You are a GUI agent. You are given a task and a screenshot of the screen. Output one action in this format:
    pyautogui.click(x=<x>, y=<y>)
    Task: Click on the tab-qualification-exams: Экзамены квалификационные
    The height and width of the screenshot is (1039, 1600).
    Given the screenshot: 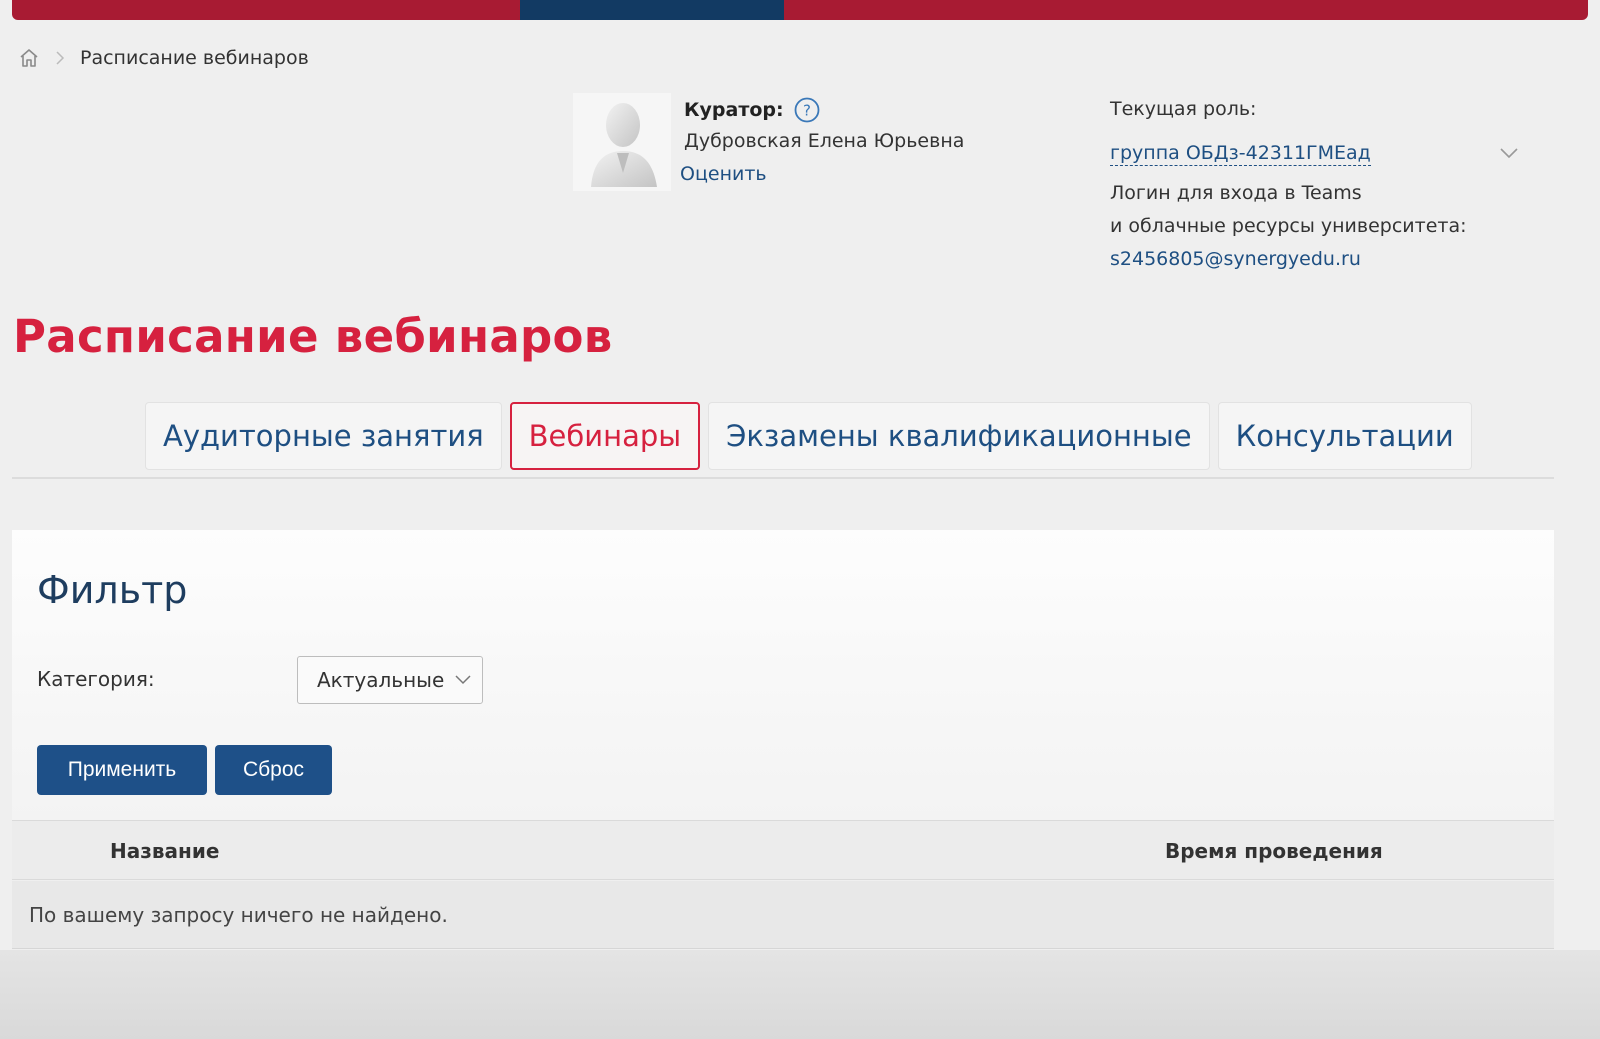 What is the action you would take?
    pyautogui.click(x=959, y=436)
    